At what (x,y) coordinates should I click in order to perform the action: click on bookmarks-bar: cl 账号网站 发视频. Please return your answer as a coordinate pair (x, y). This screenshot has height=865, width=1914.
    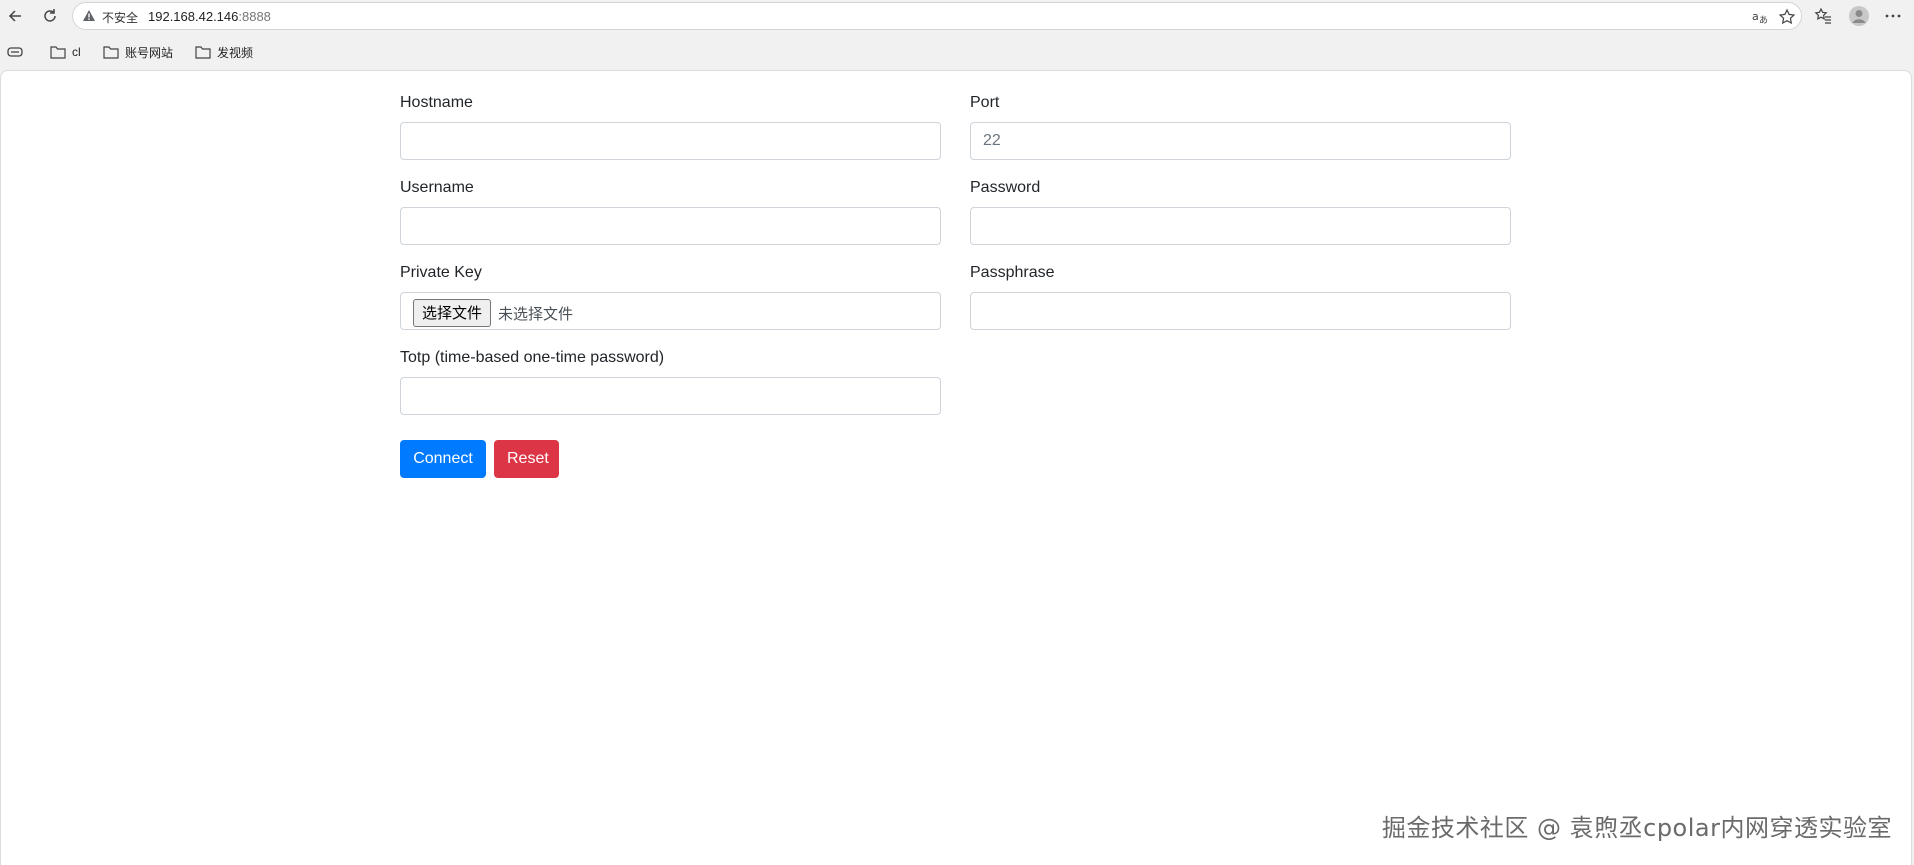
    Looking at the image, I should click on (957, 52).